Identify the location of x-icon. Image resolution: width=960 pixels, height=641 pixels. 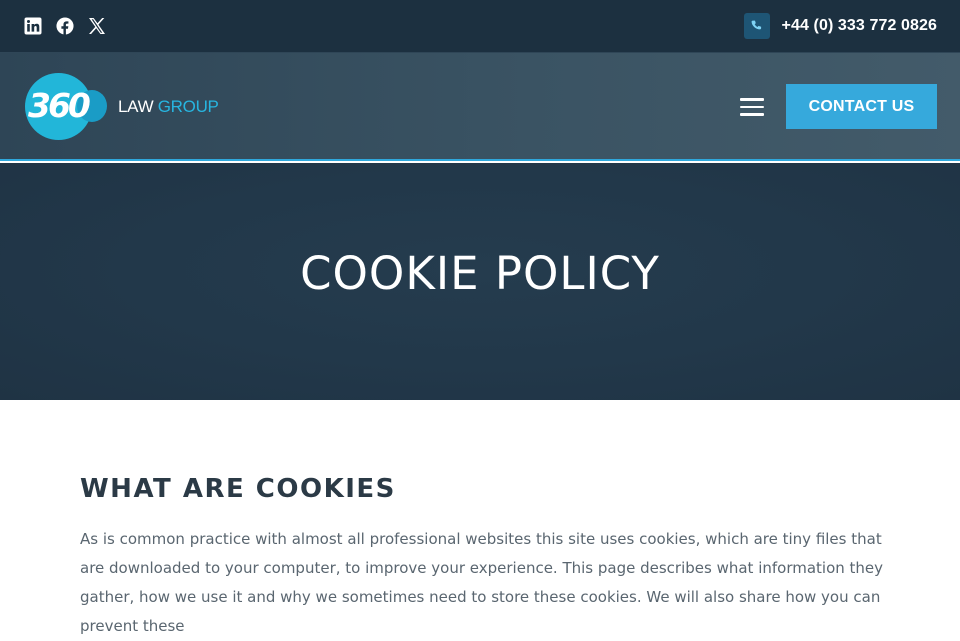
(97, 26).